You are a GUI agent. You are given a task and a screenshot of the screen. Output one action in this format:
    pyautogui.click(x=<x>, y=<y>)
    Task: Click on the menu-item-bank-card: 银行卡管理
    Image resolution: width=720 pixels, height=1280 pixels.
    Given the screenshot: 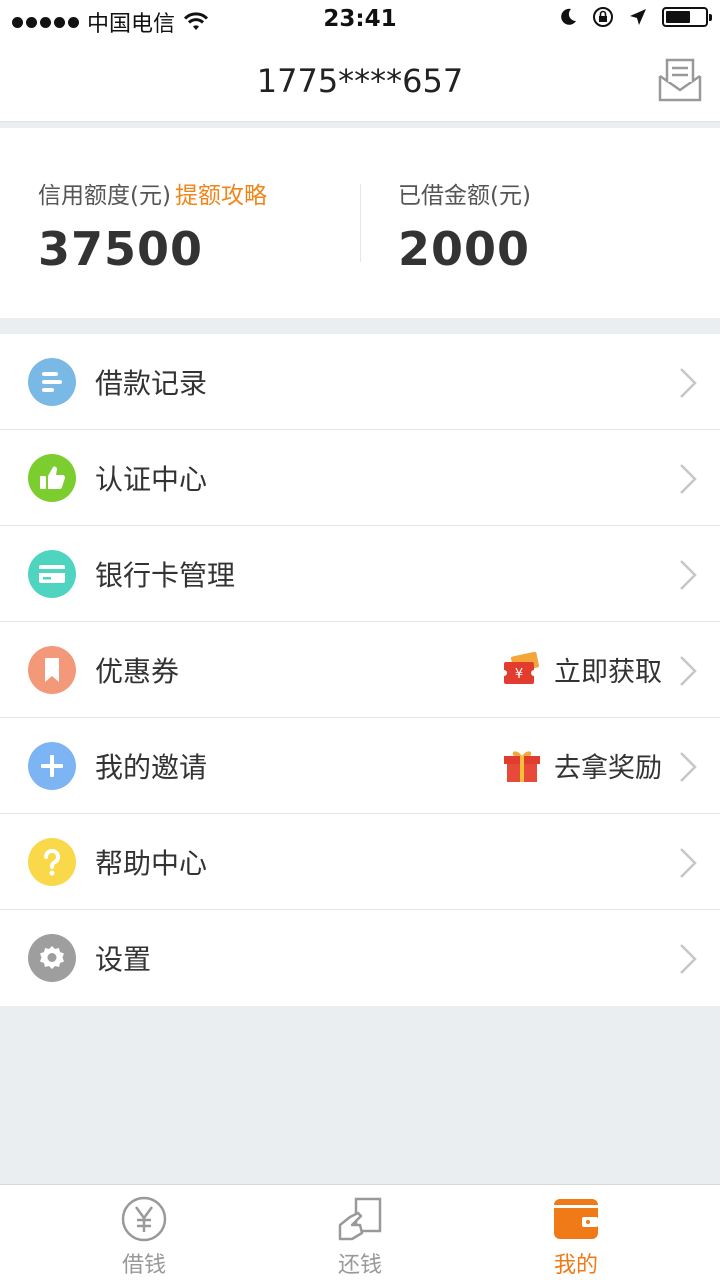 What is the action you would take?
    pyautogui.click(x=360, y=574)
    